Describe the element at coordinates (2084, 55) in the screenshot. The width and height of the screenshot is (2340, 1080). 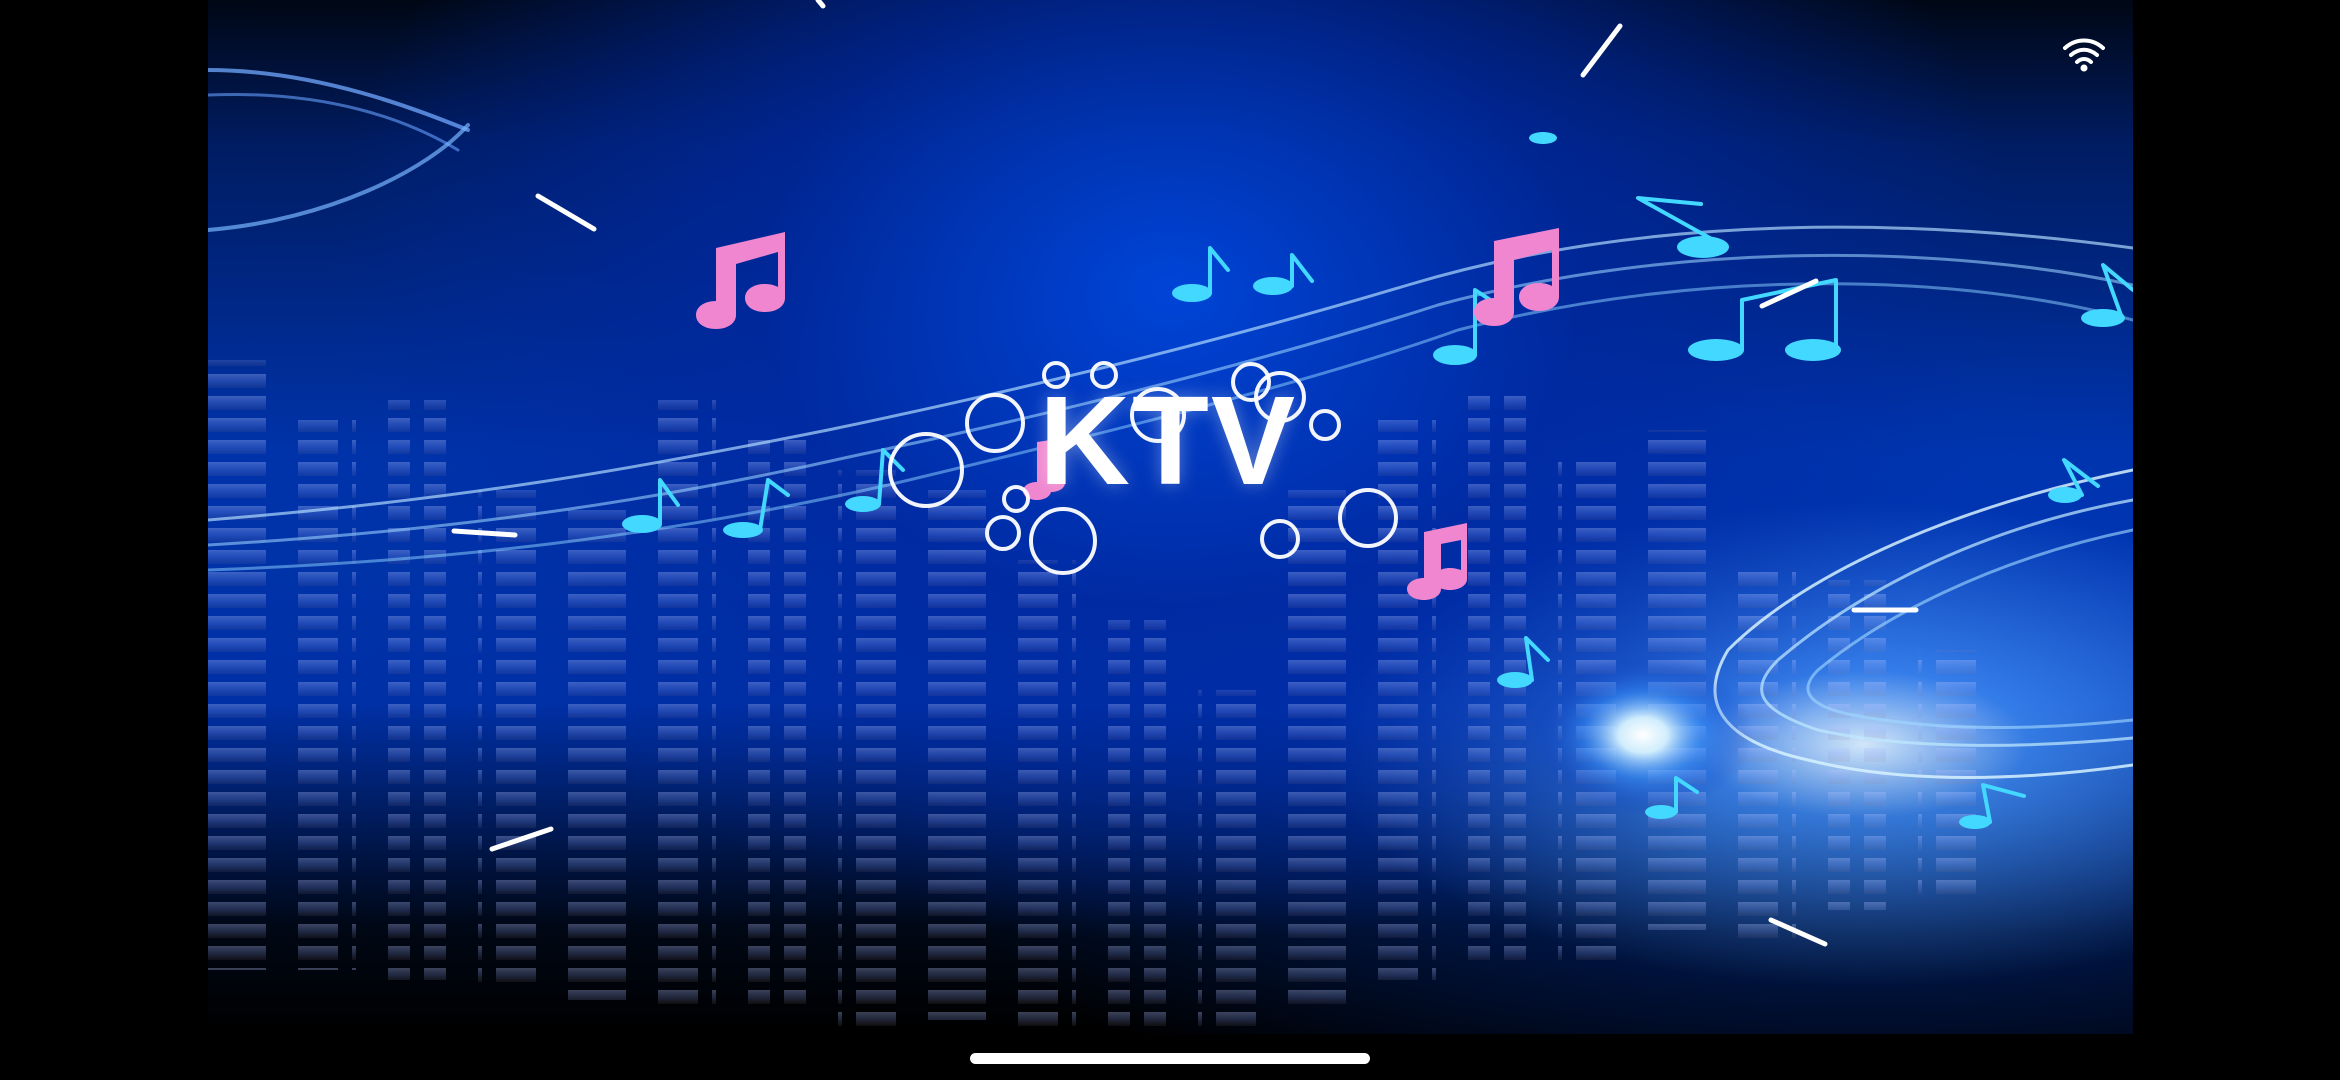
I see `wifi-icon` at that location.